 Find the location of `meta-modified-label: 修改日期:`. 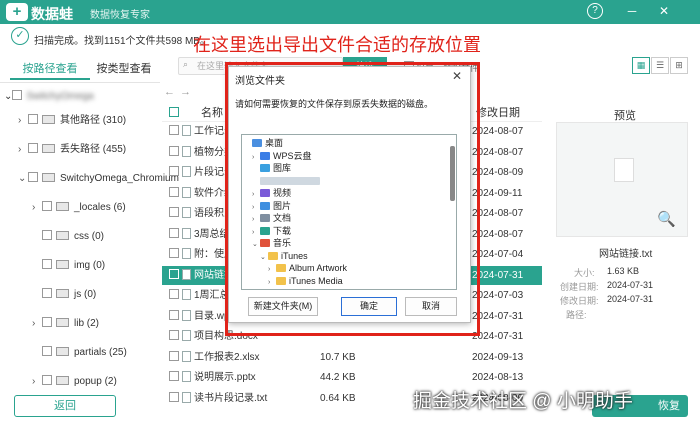

meta-modified-label: 修改日期: is located at coordinates (579, 301).